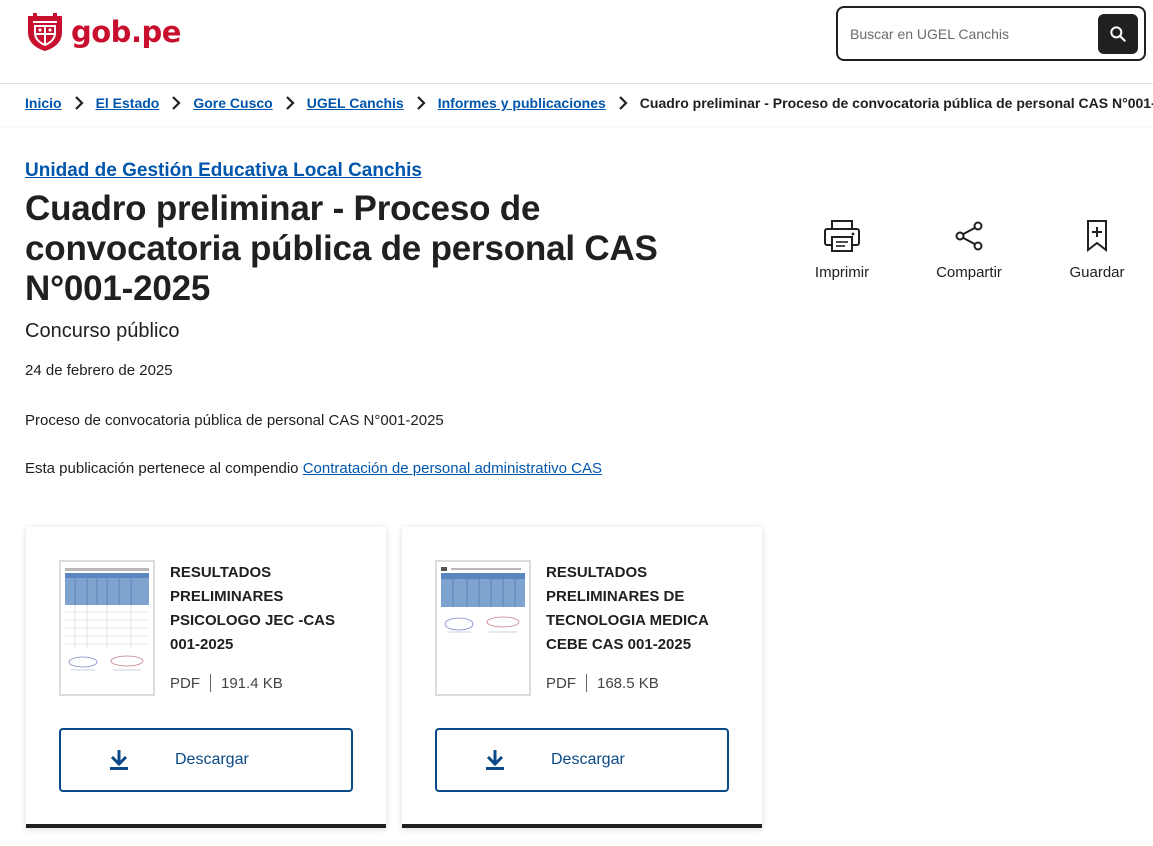 The width and height of the screenshot is (1153, 846). I want to click on search-button, so click(1118, 34).